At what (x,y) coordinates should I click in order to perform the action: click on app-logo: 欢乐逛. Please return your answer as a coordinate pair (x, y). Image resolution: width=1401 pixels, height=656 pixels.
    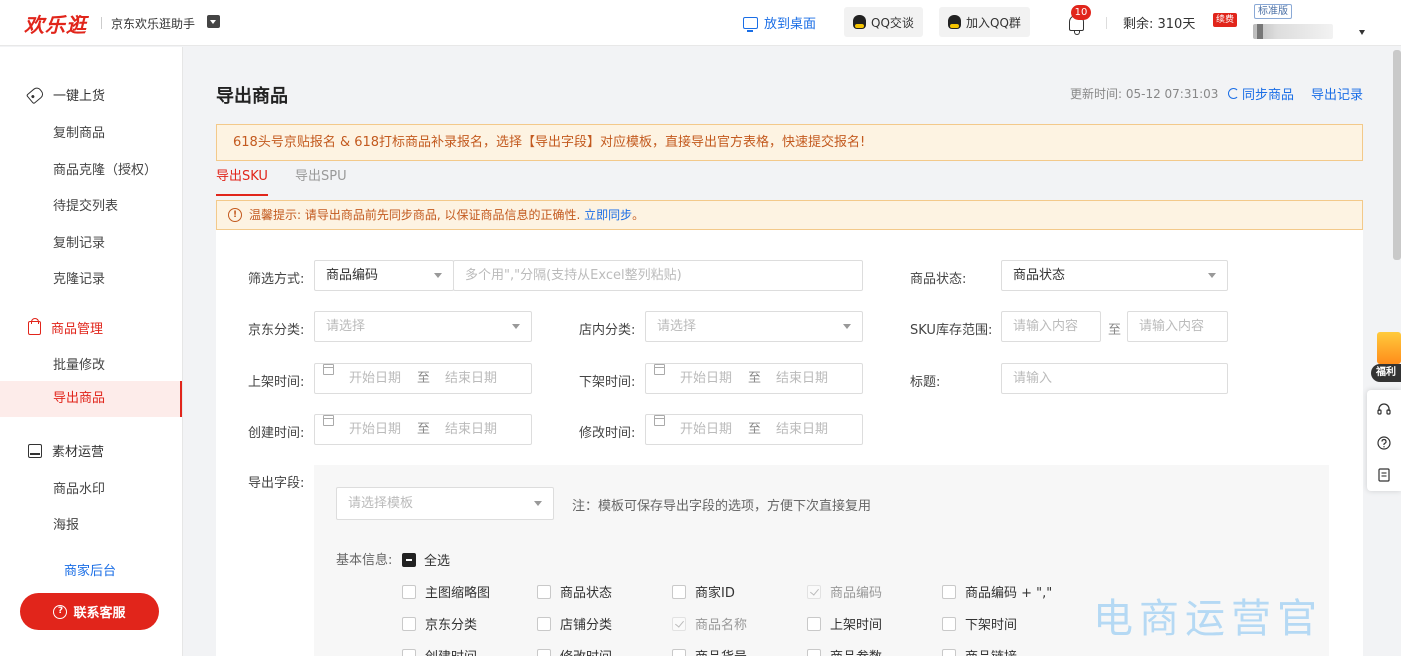
    Looking at the image, I should click on (55, 23).